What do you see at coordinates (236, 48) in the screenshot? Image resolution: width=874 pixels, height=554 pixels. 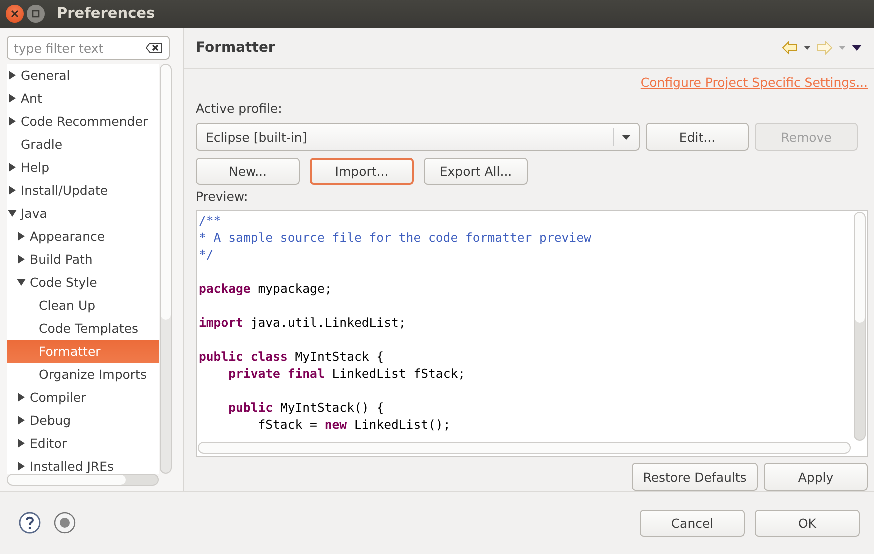 I see `page-title: Formatter` at bounding box center [236, 48].